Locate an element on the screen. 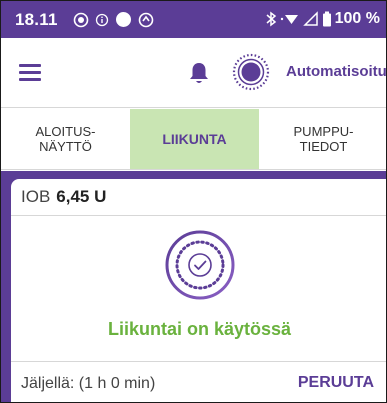 The width and height of the screenshot is (387, 403). cancel-button: PERUUTA is located at coordinates (336, 383).